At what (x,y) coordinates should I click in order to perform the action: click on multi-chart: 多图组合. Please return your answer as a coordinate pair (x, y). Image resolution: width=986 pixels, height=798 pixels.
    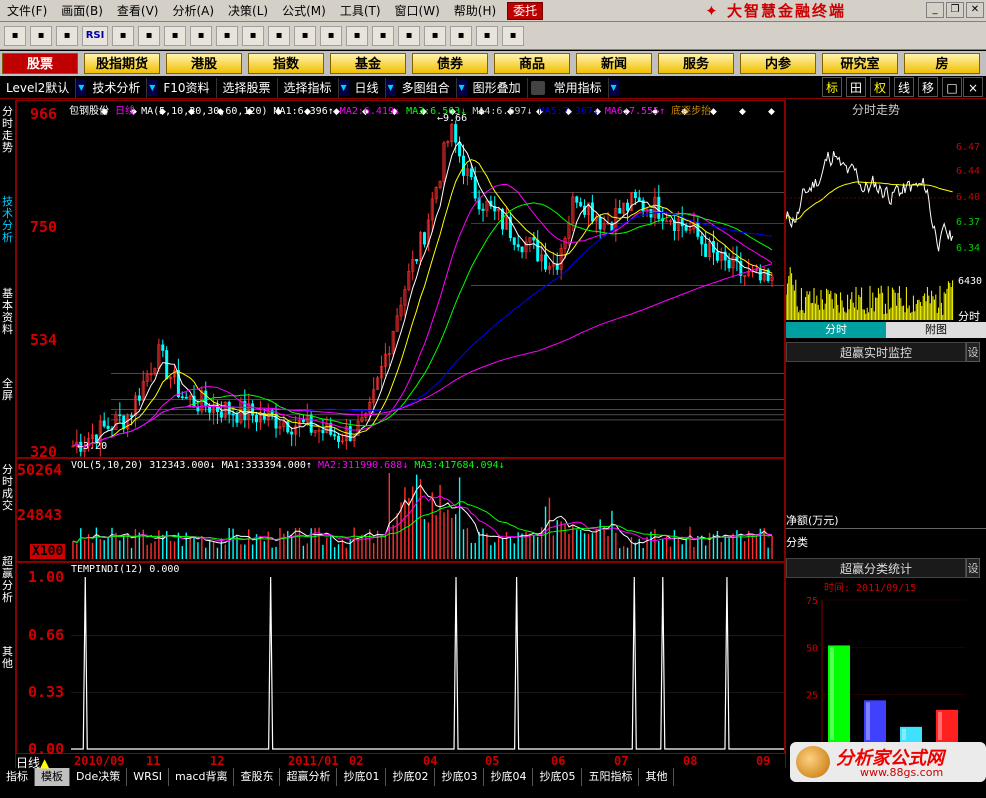
    Looking at the image, I should click on (426, 87).